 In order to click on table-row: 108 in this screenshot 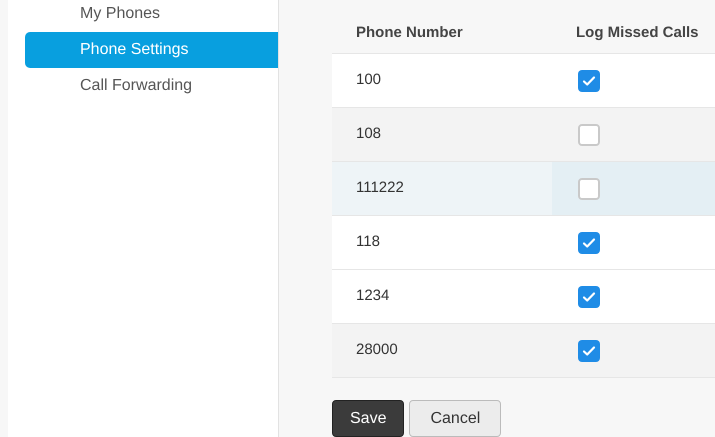, I will do `click(523, 135)`.